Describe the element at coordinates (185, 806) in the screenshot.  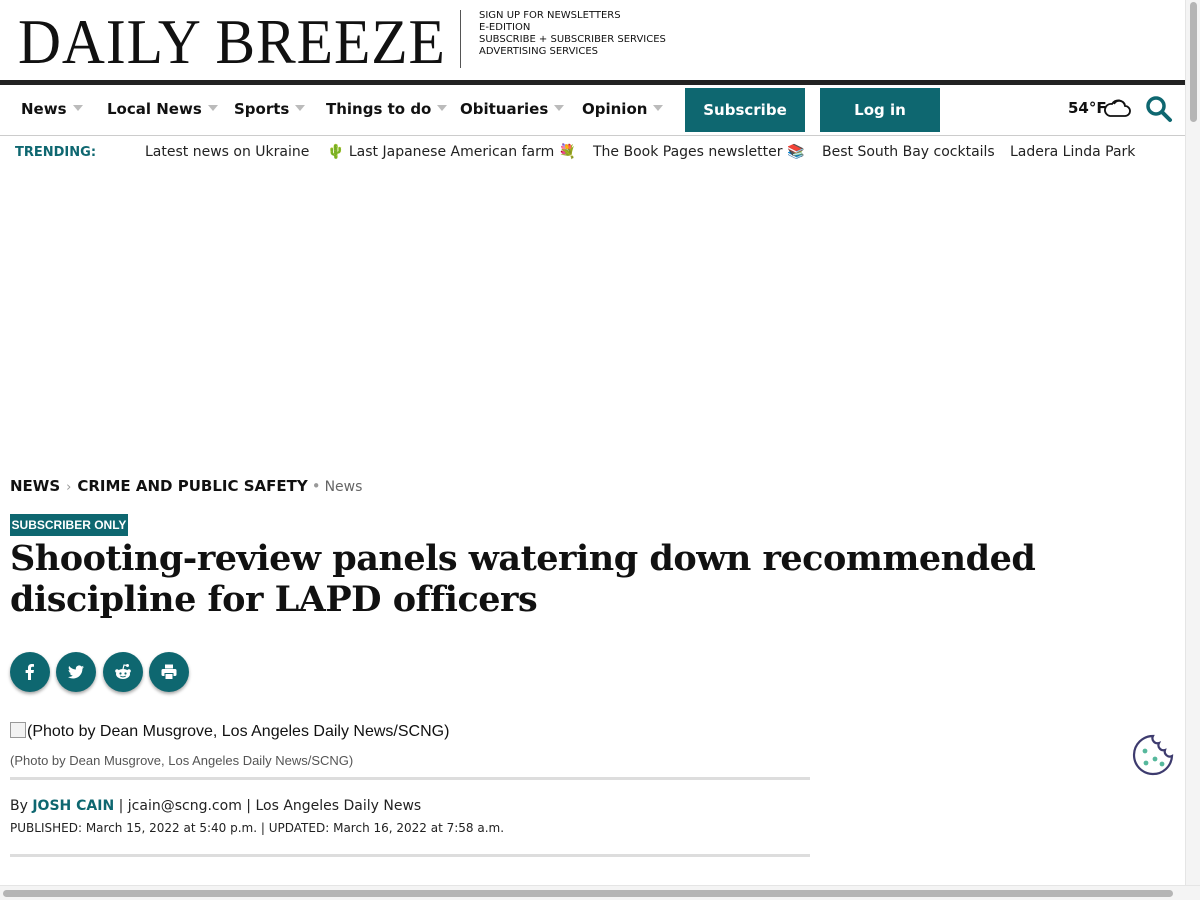
I see `author-email: jcain@scng.com` at that location.